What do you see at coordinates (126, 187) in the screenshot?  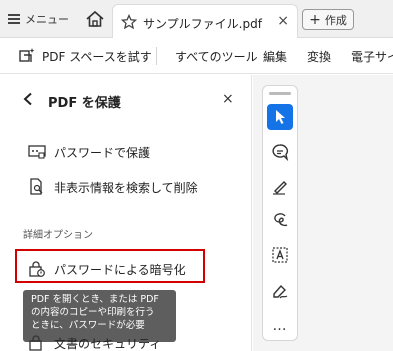 I see `redact-label: 非表示情報を検索して削除` at bounding box center [126, 187].